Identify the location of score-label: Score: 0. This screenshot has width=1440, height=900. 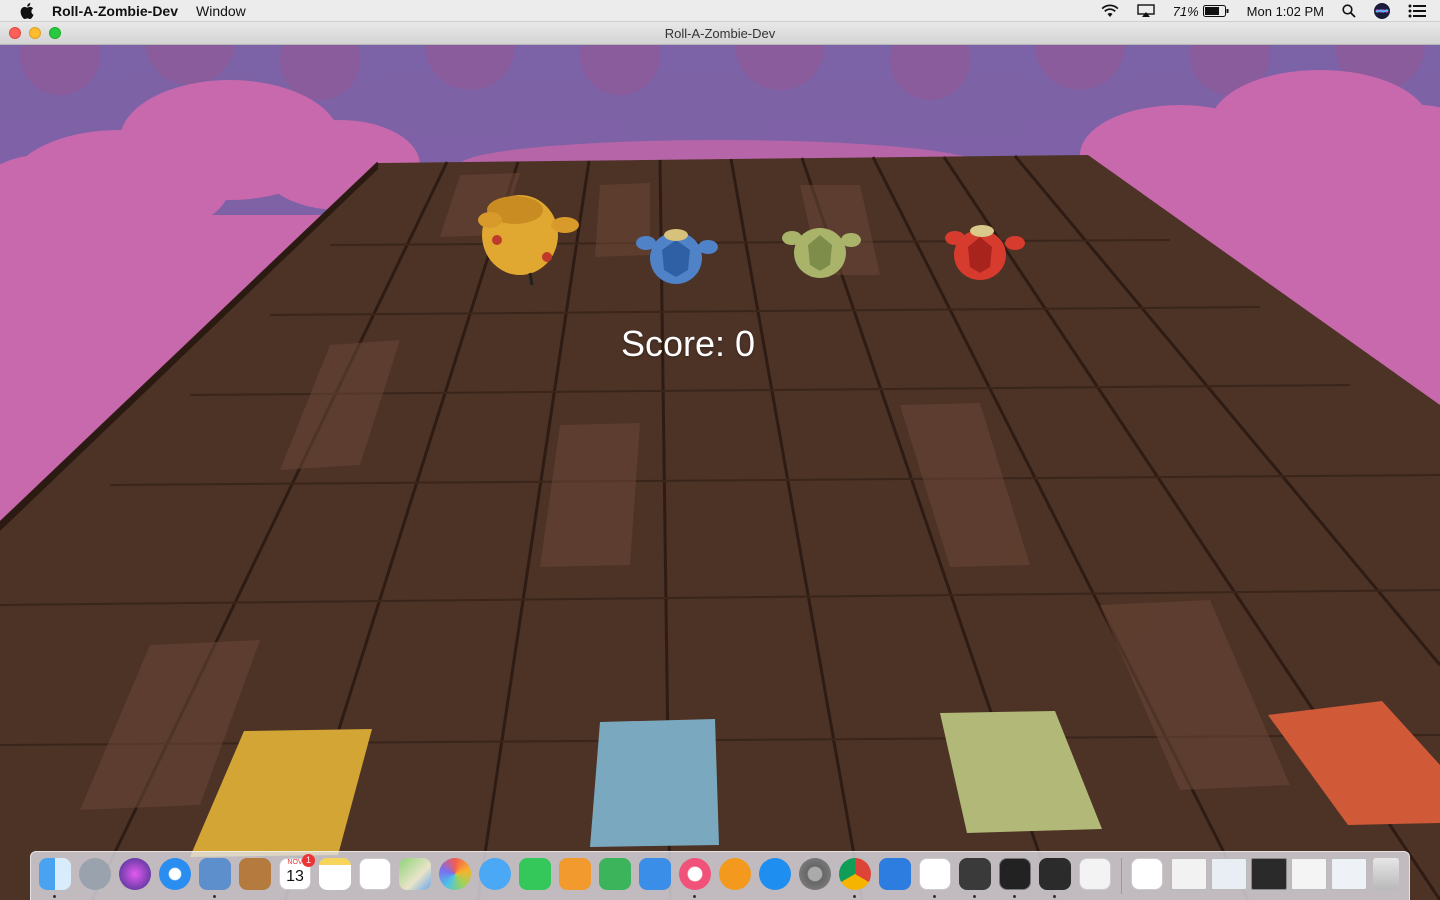
(688, 343).